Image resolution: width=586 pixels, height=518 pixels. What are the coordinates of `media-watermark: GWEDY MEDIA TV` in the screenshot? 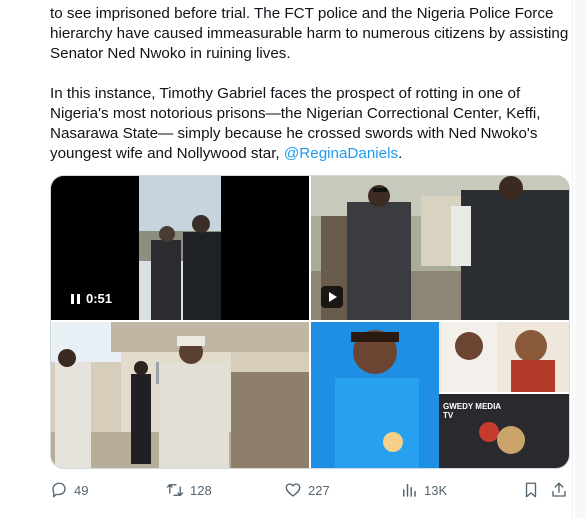 It's located at (472, 411).